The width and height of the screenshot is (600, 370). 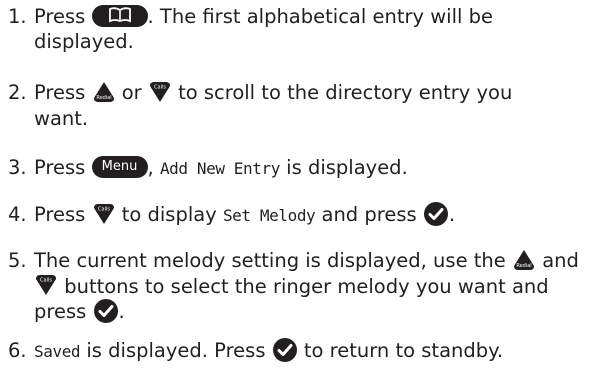 I want to click on step-text-cont: want., so click(x=61, y=118).